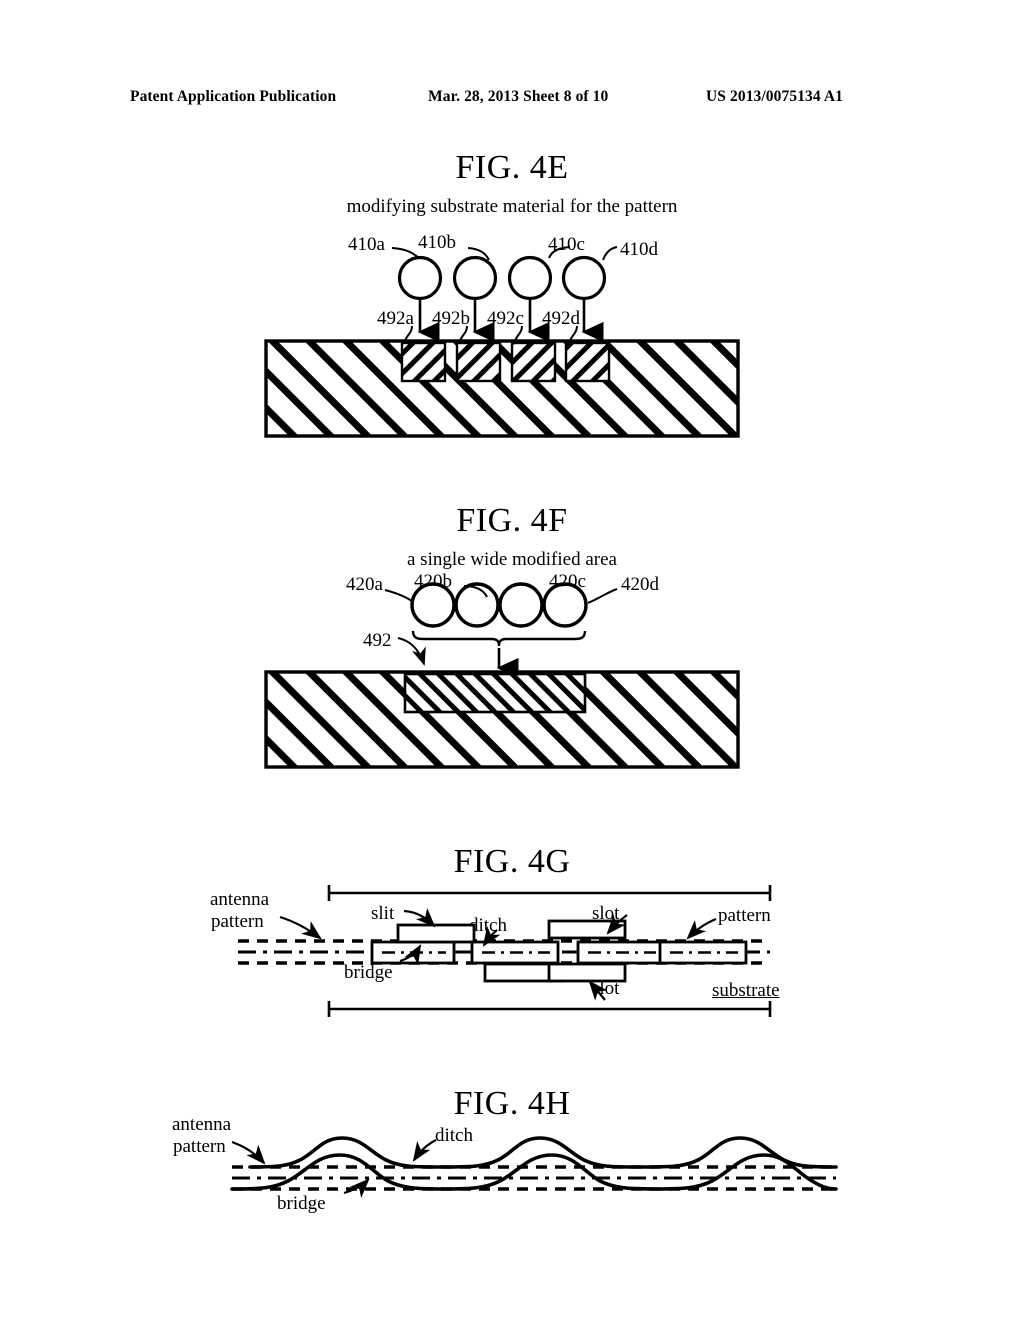  I want to click on fig4f-label-420d: 420d, so click(640, 584).